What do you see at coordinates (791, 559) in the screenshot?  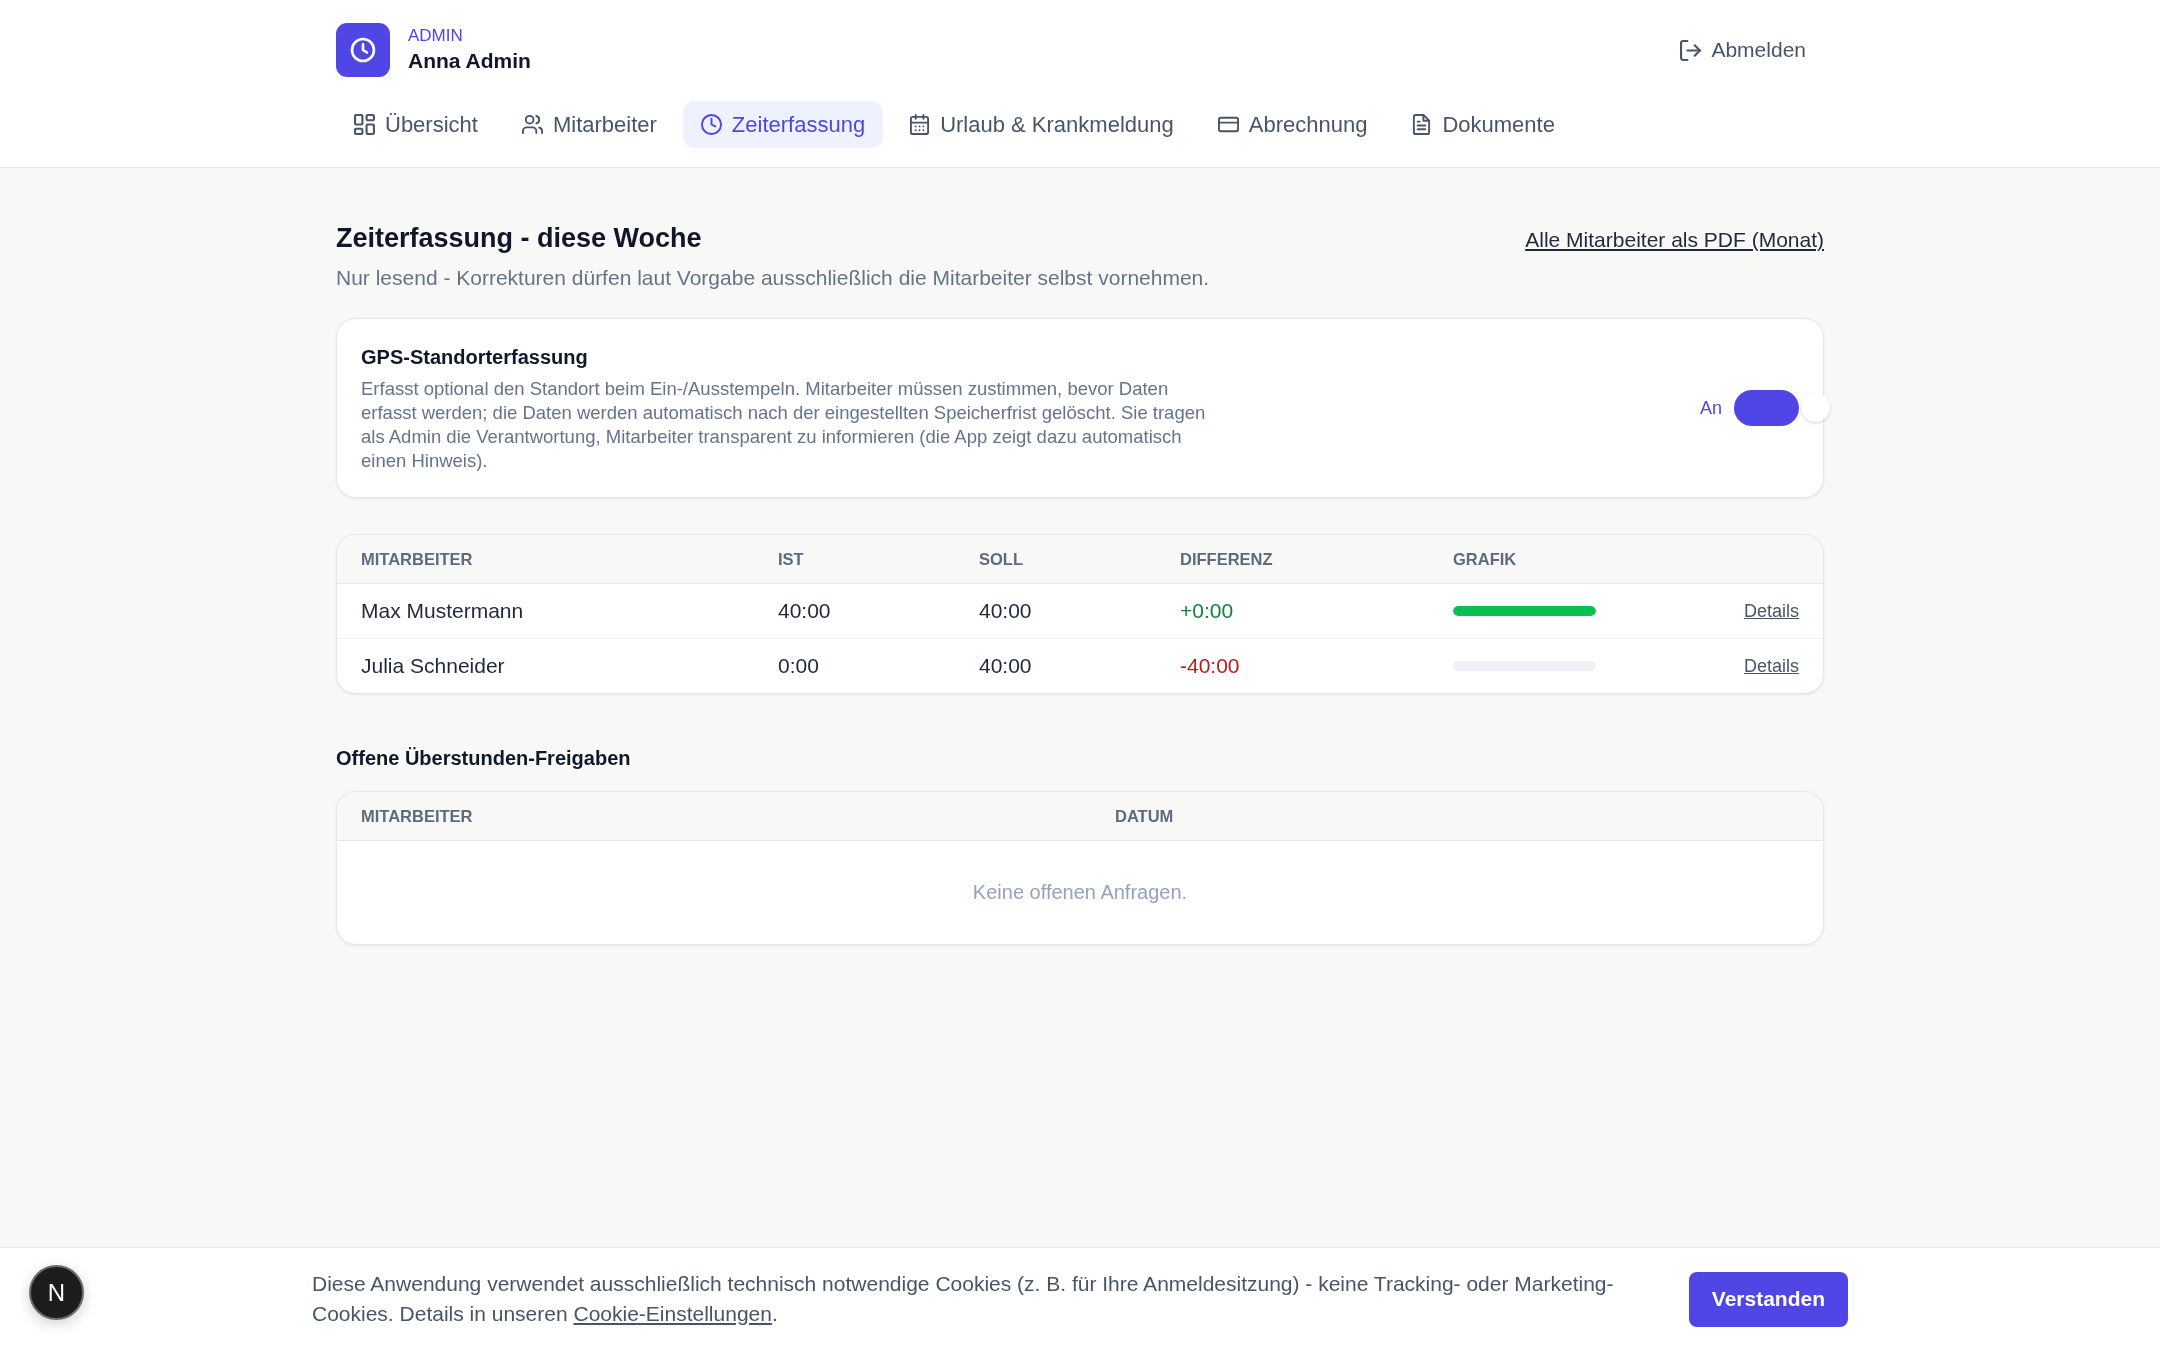 I see `column-header: IST` at bounding box center [791, 559].